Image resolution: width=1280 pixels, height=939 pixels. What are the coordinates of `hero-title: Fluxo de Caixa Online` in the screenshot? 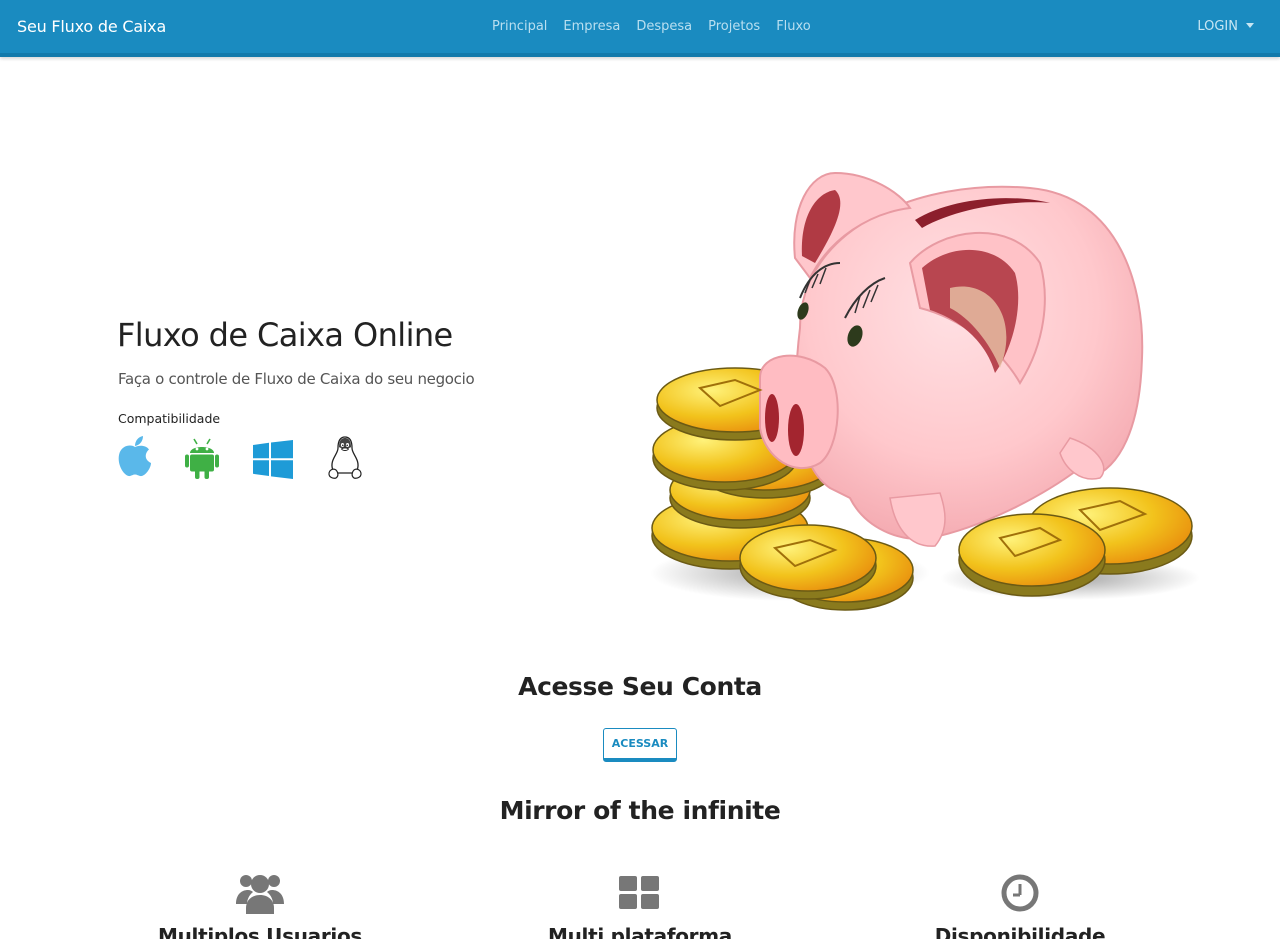 It's located at (285, 335).